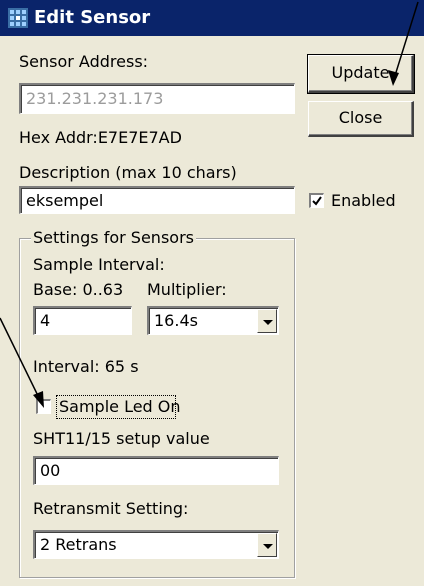  I want to click on multiplier-value: 16.4s, so click(176, 320).